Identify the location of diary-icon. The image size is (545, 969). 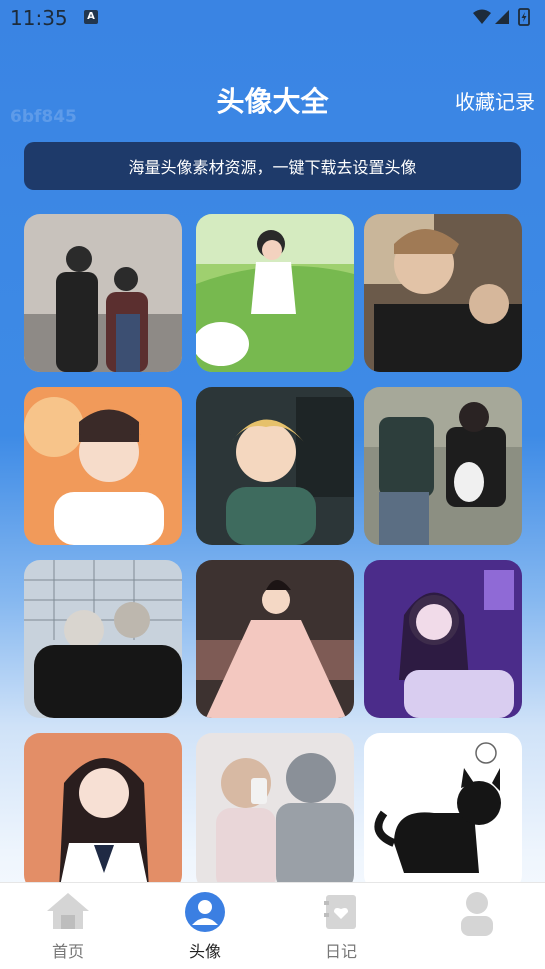
(341, 913).